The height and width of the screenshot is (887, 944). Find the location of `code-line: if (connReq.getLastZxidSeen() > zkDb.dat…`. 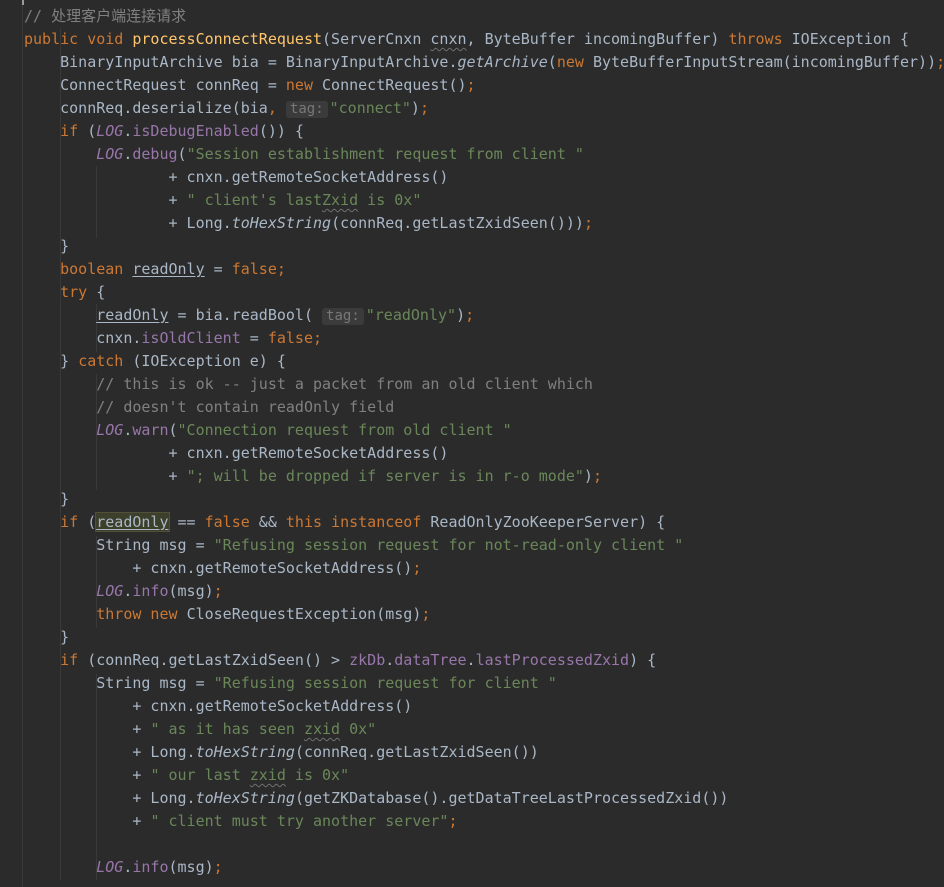

code-line: if (connReq.getLastZxidSeen() > zkDb.dat… is located at coordinates (340, 660).